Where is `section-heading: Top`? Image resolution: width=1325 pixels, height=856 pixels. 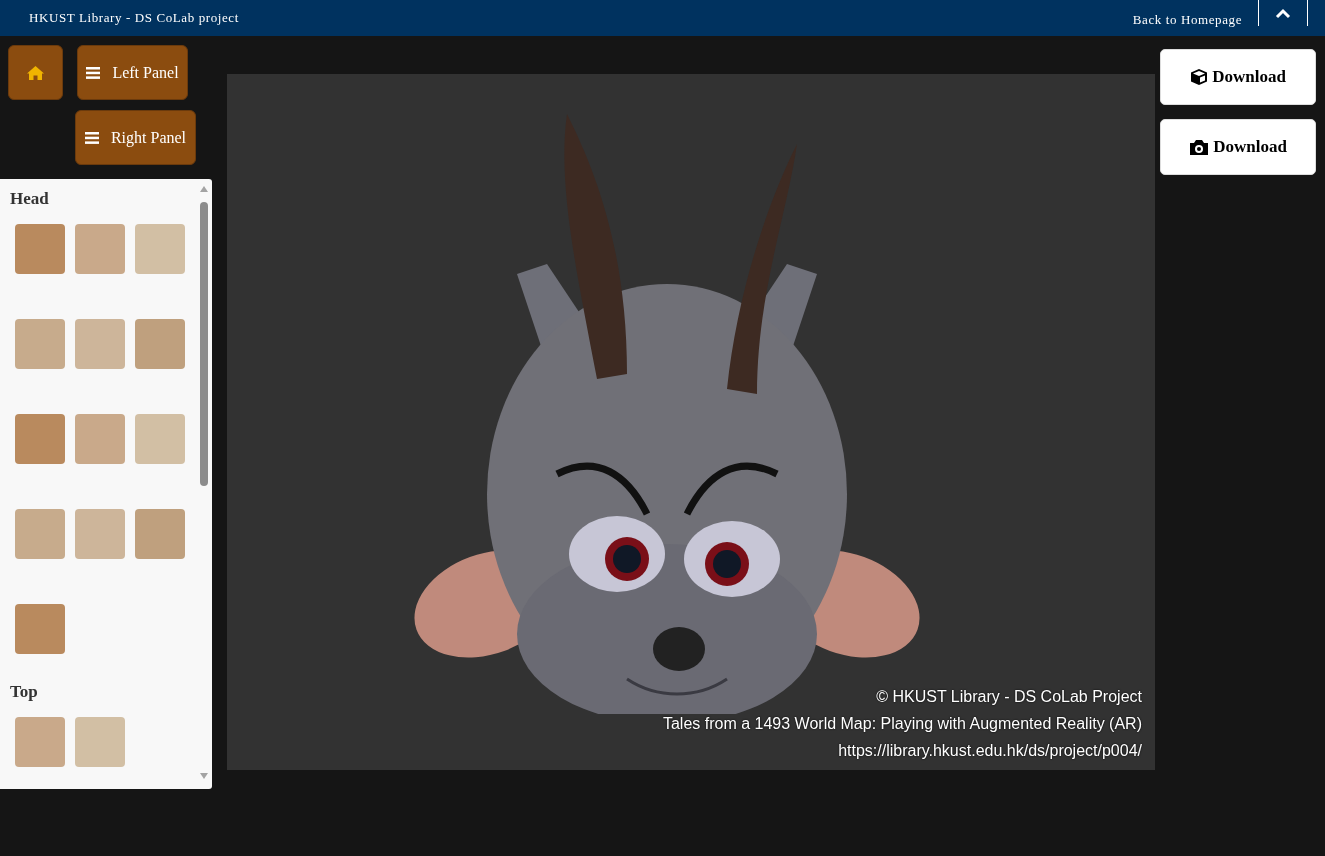 section-heading: Top is located at coordinates (24, 692).